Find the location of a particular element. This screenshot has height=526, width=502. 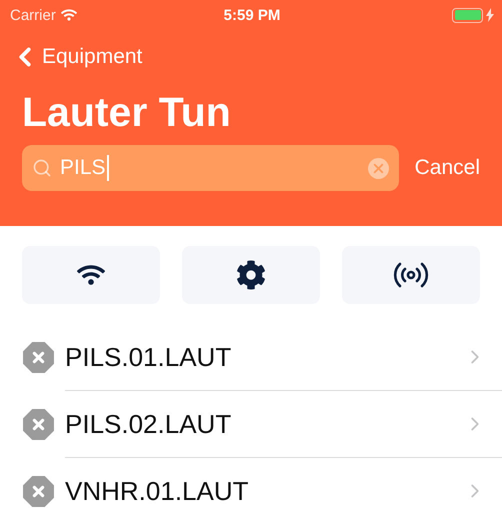

settings-icon is located at coordinates (251, 275).